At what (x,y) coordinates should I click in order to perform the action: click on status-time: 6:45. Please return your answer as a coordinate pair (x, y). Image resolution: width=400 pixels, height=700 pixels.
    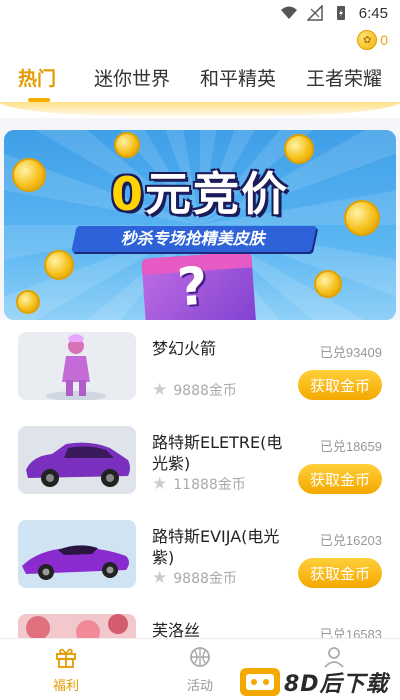
    Looking at the image, I should click on (373, 13).